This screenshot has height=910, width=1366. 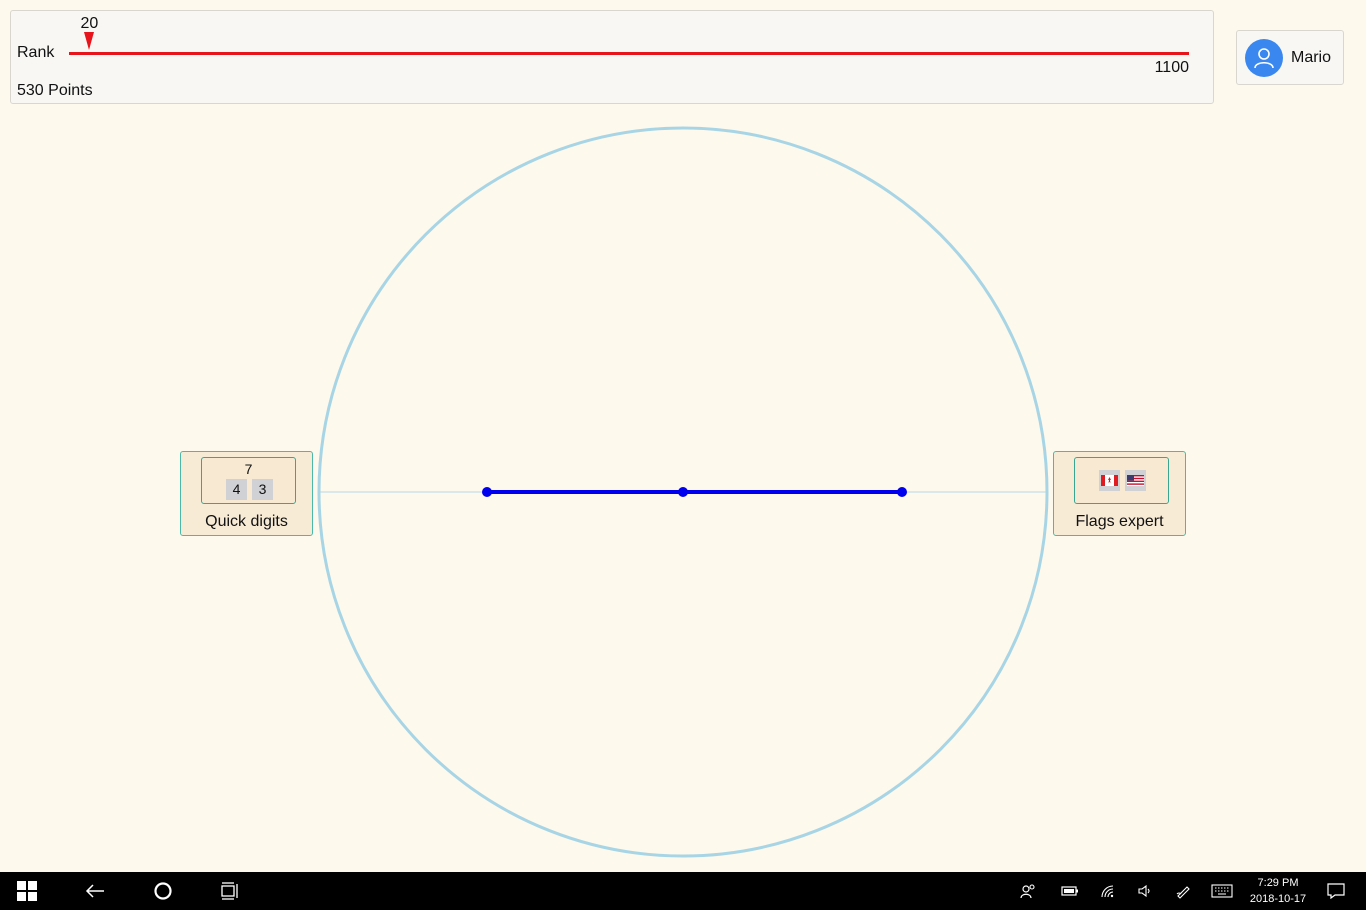 What do you see at coordinates (1070, 891) in the screenshot?
I see `battery-icon` at bounding box center [1070, 891].